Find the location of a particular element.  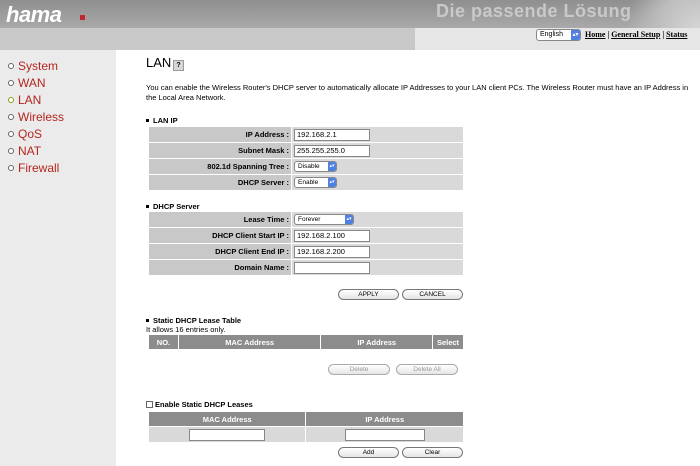

help-icon: ? is located at coordinates (178, 65).